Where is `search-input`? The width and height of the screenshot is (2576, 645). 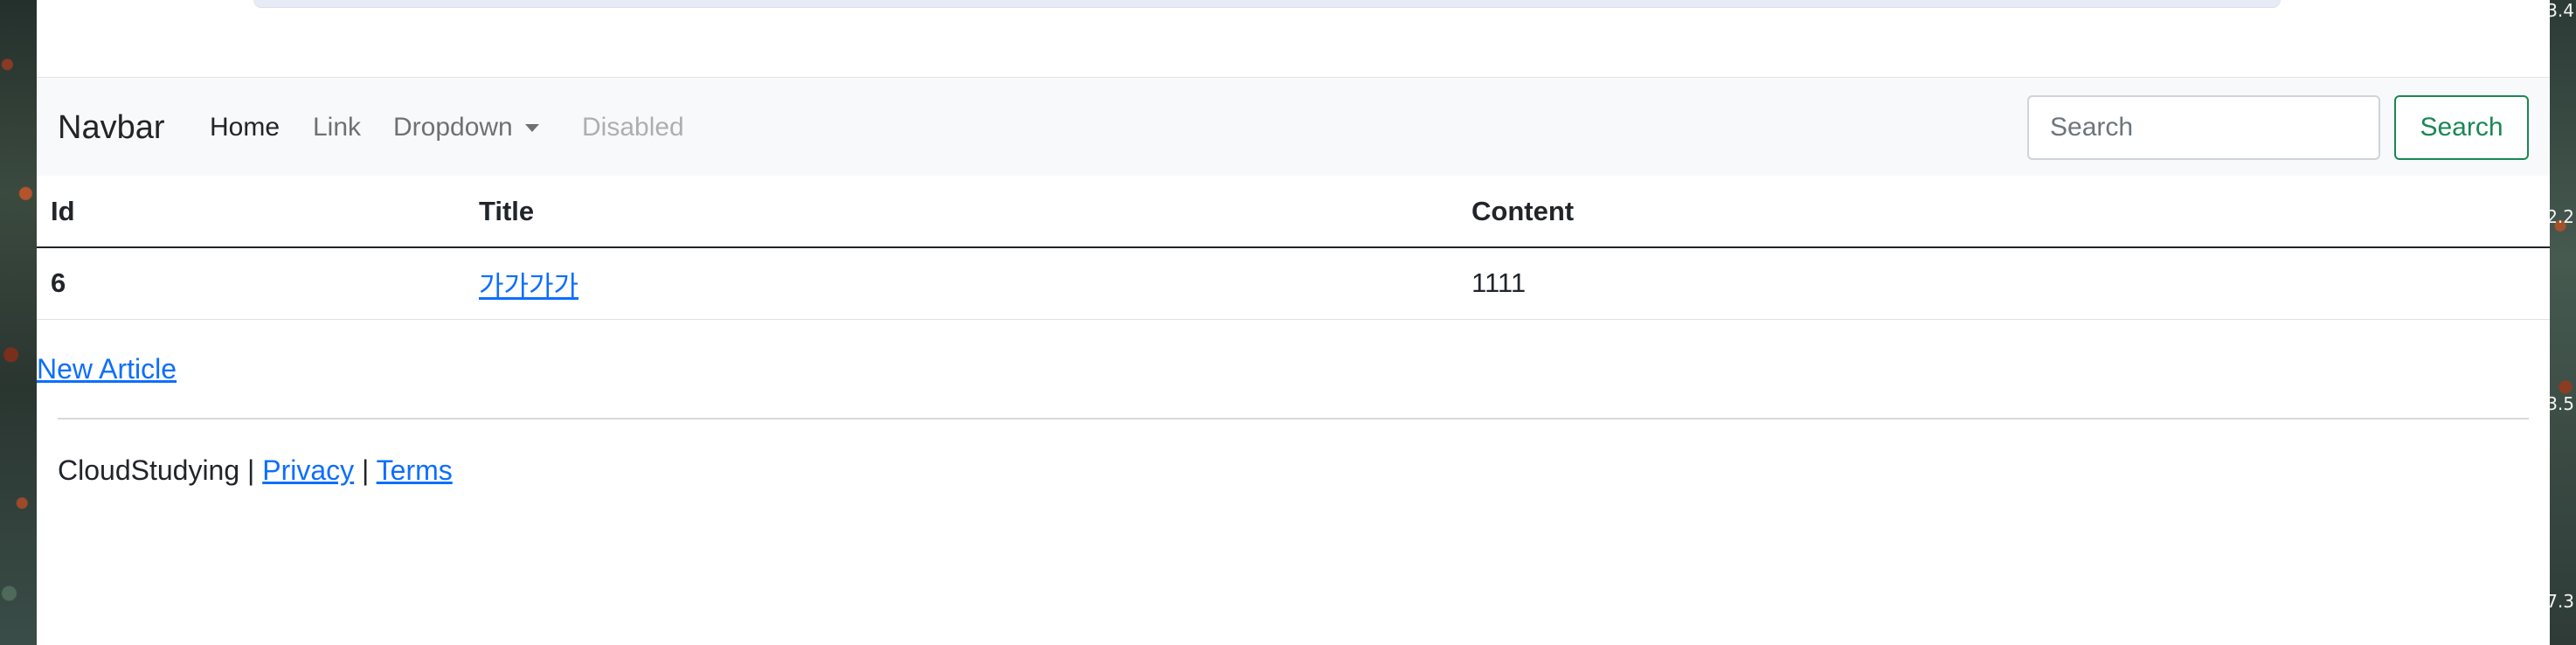
search-input is located at coordinates (2203, 127).